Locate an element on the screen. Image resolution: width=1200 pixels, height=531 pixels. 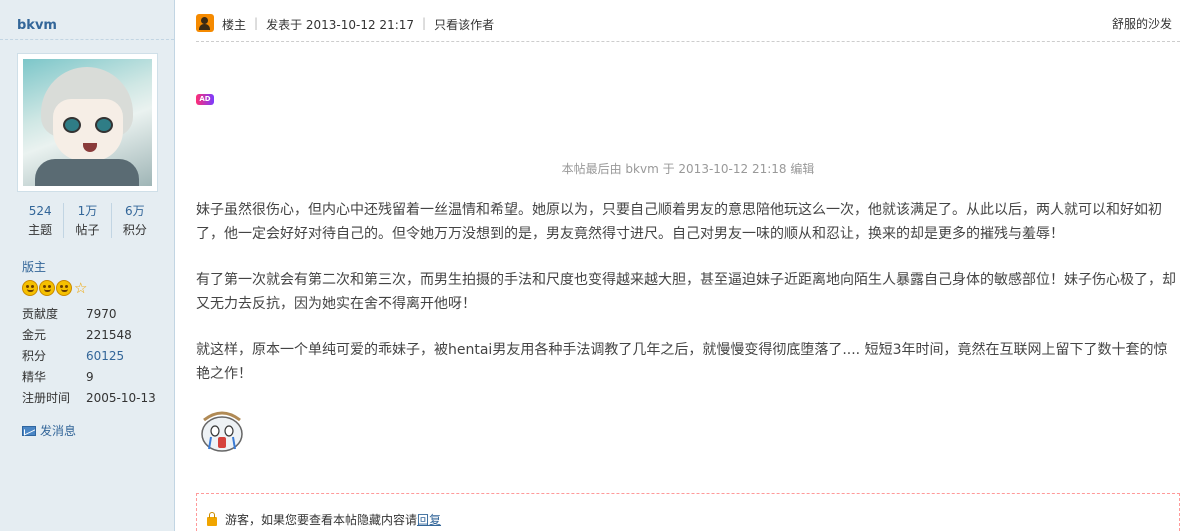
stat-points: 6万 积分 is located at coordinates (135, 220).